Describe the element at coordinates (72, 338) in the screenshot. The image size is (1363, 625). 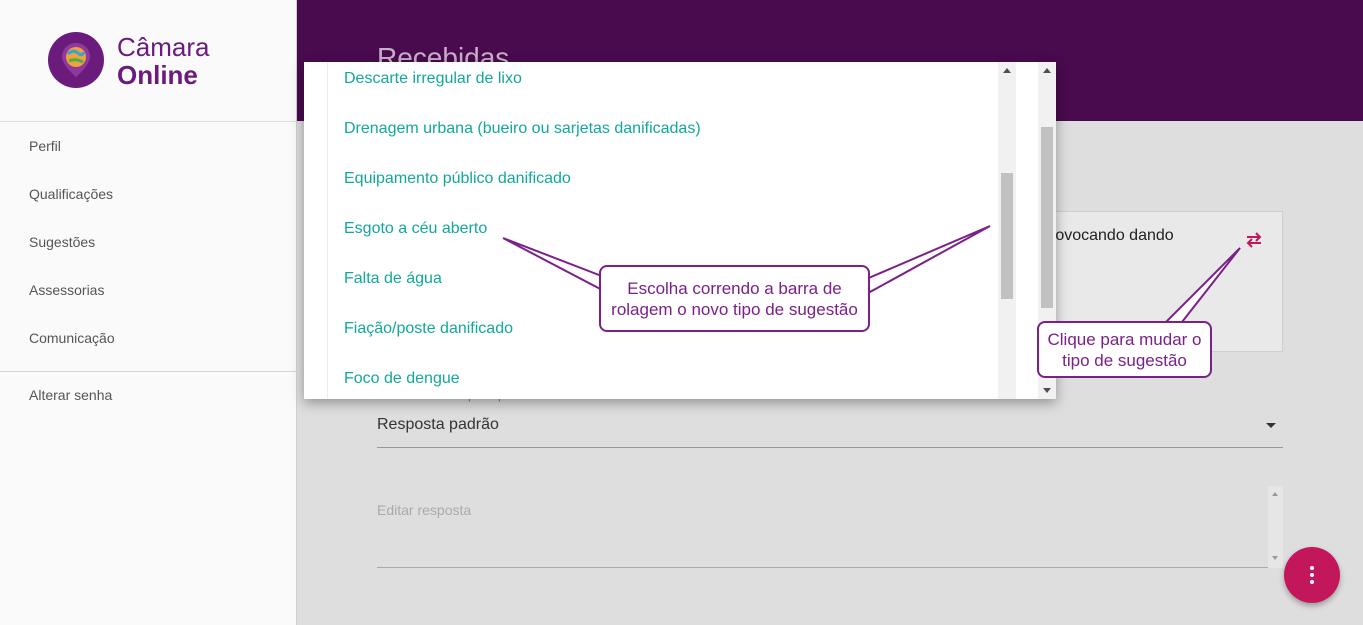
I see `sidebar-item-comunicacao: Comunicação` at that location.